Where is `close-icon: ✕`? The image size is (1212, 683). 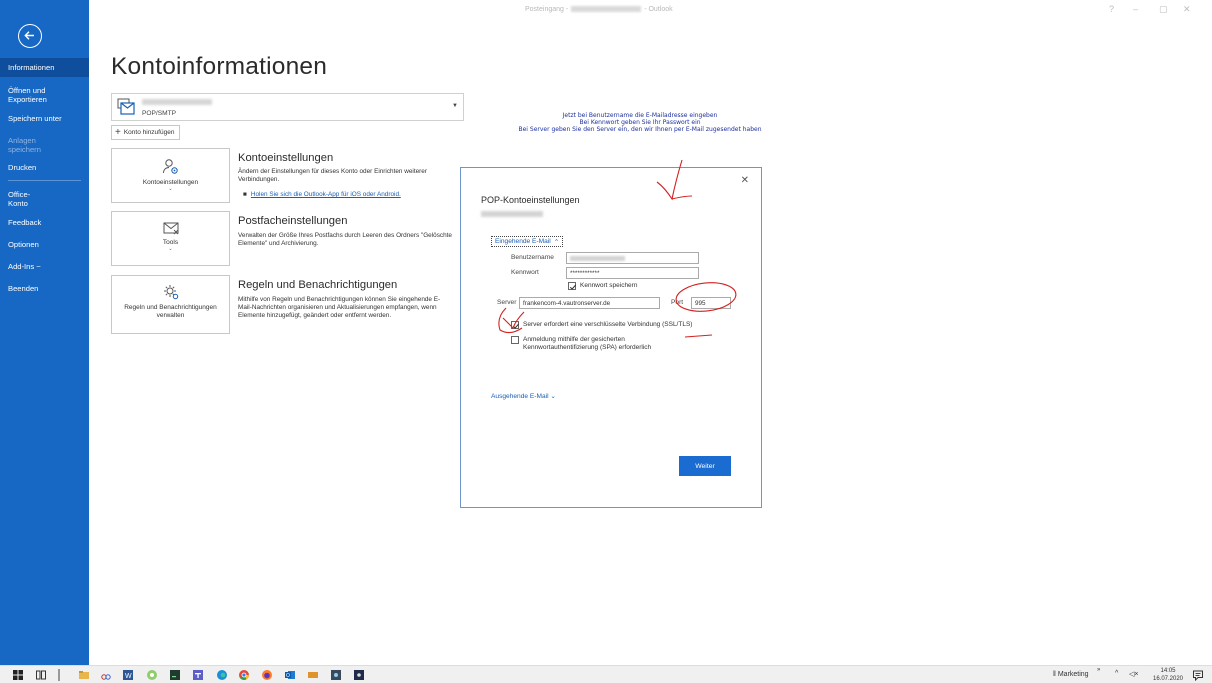
close-icon: ✕ is located at coordinates (745, 180).